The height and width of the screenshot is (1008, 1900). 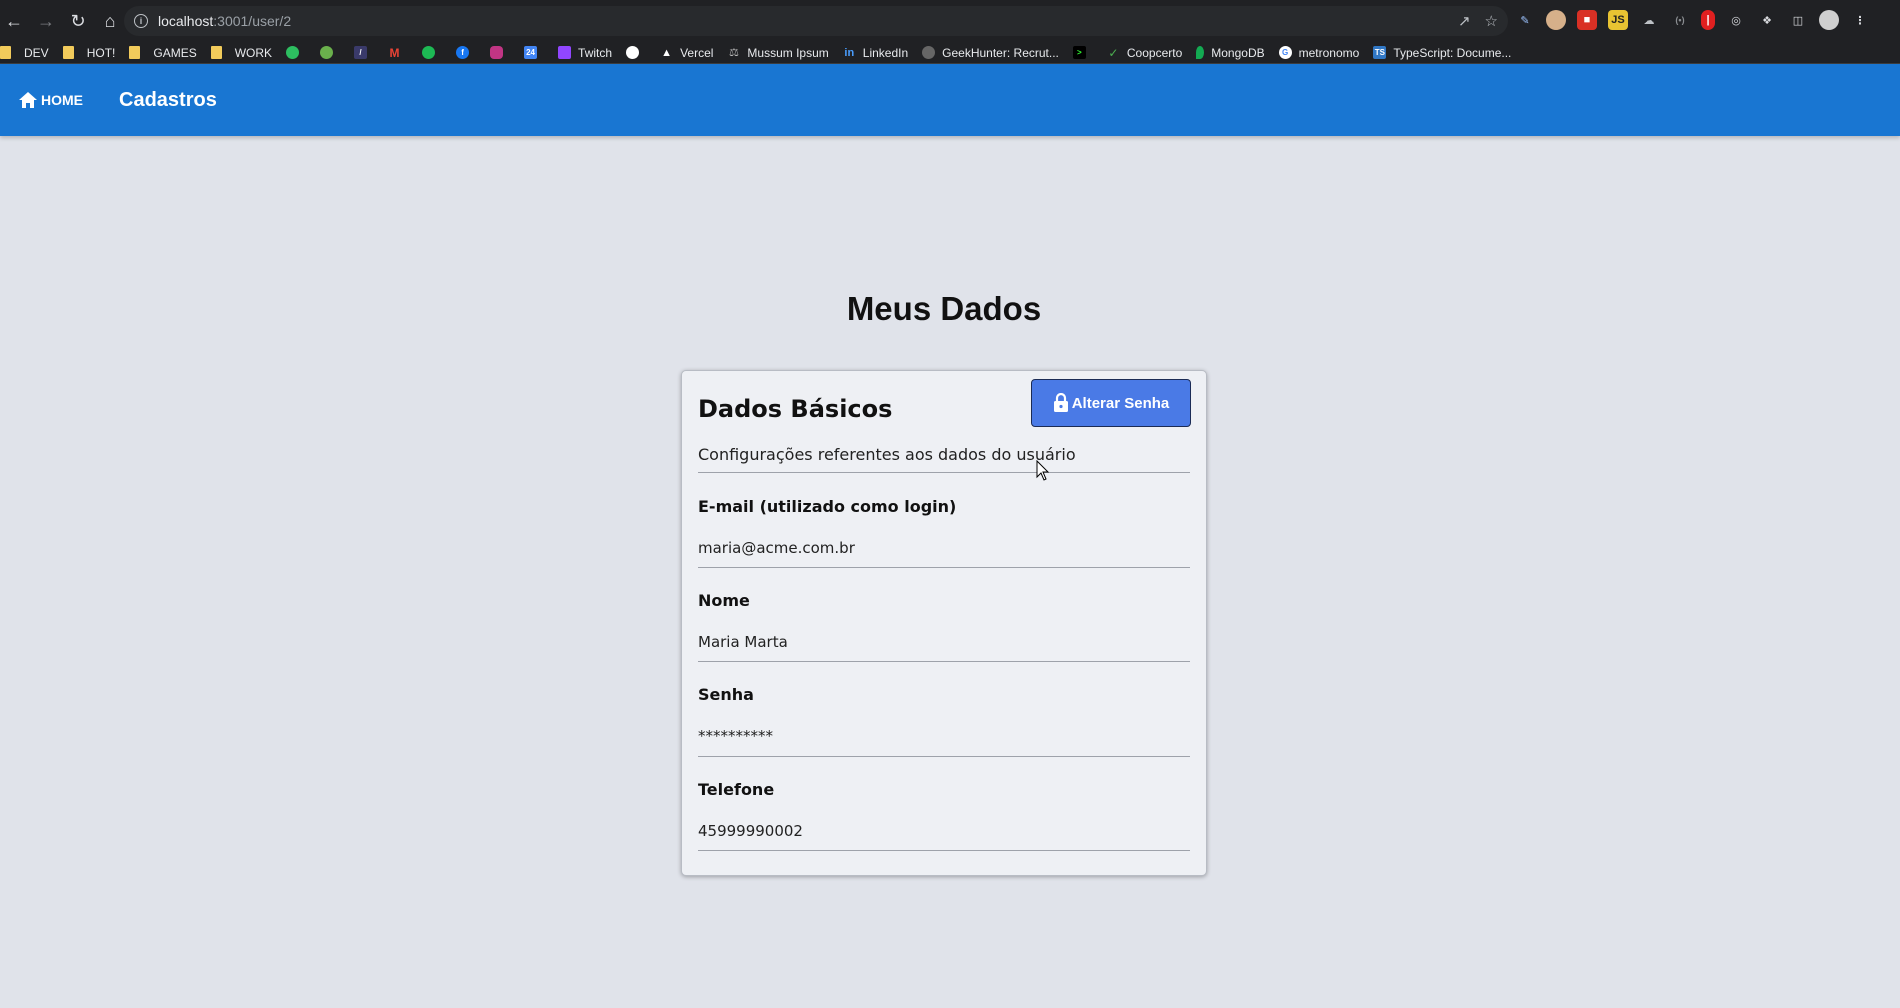 I want to click on check-icon: ✓, so click(x=1113, y=52).